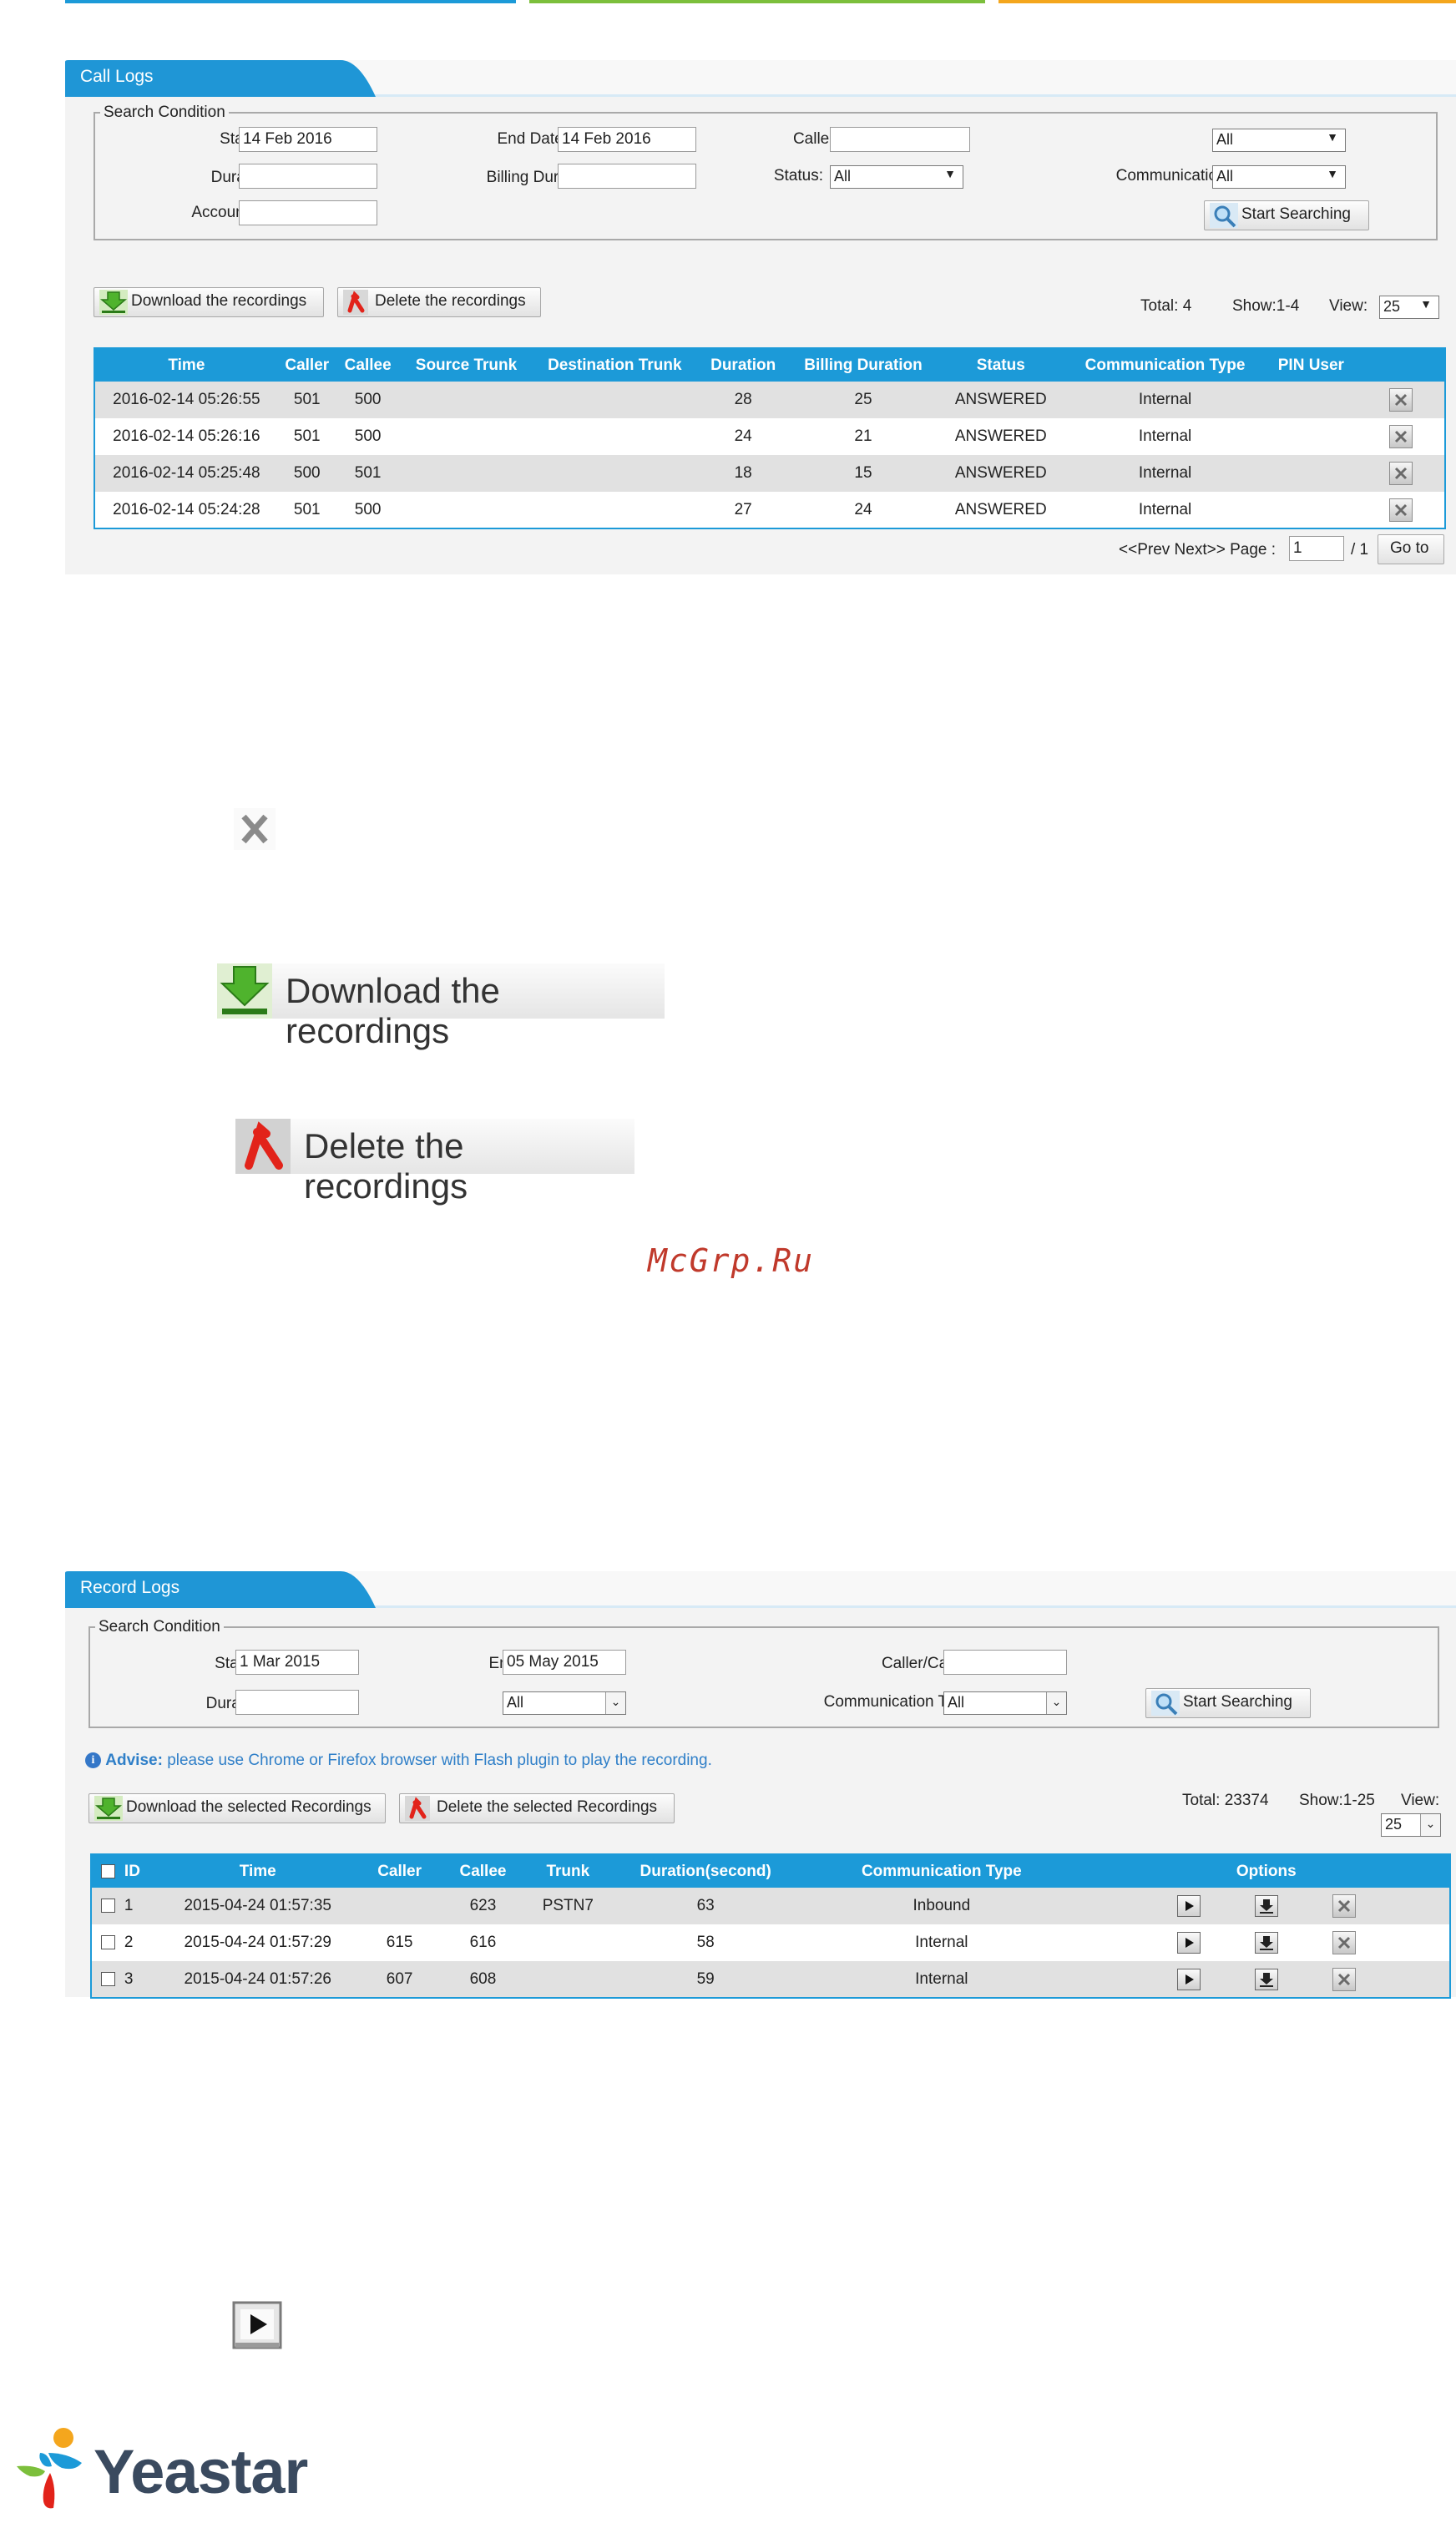 The height and width of the screenshot is (2523, 1456). What do you see at coordinates (223, 78) in the screenshot?
I see `call-logs-tab: Call Logs` at bounding box center [223, 78].